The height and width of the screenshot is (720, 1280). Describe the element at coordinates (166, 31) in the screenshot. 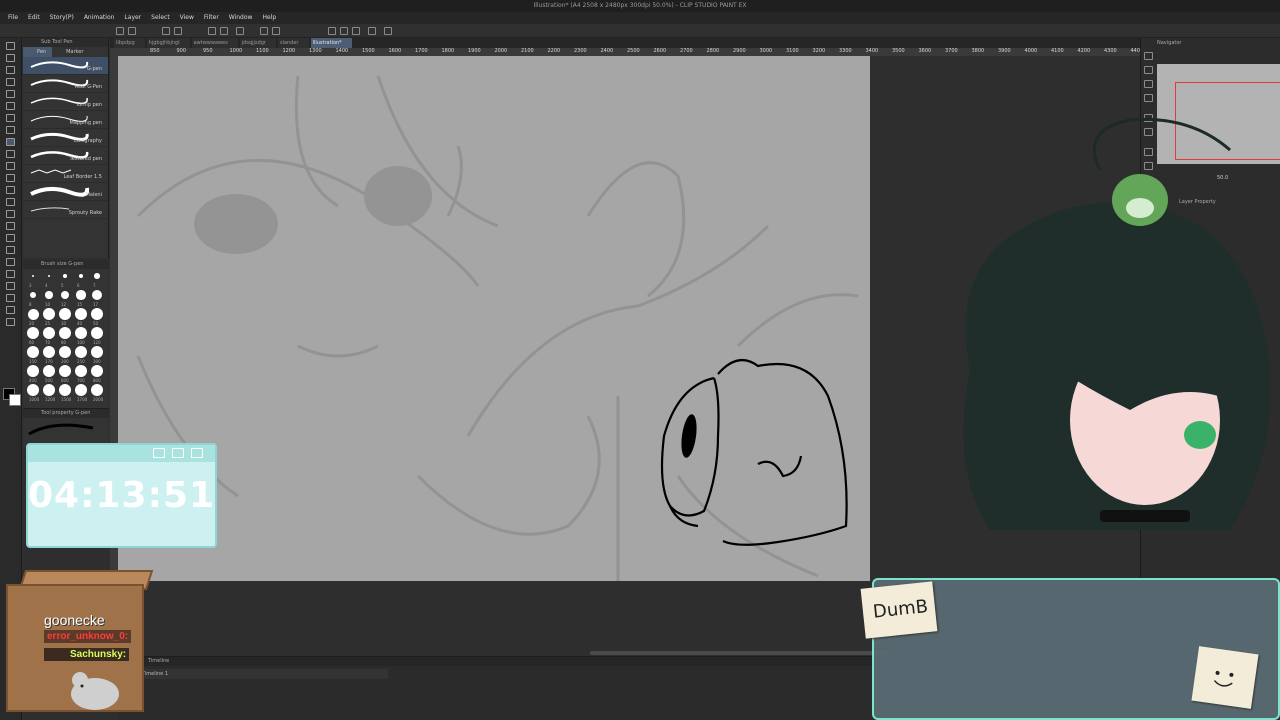

I see `save-icon` at that location.